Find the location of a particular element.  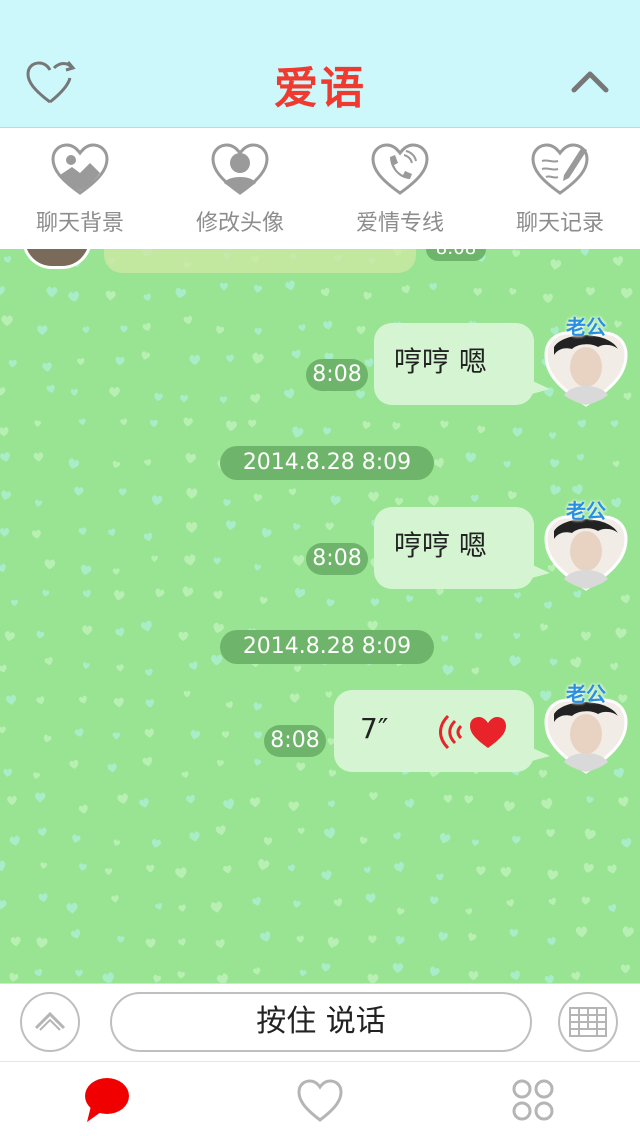

tool-chat-history: 聊天记录 is located at coordinates (560, 189).